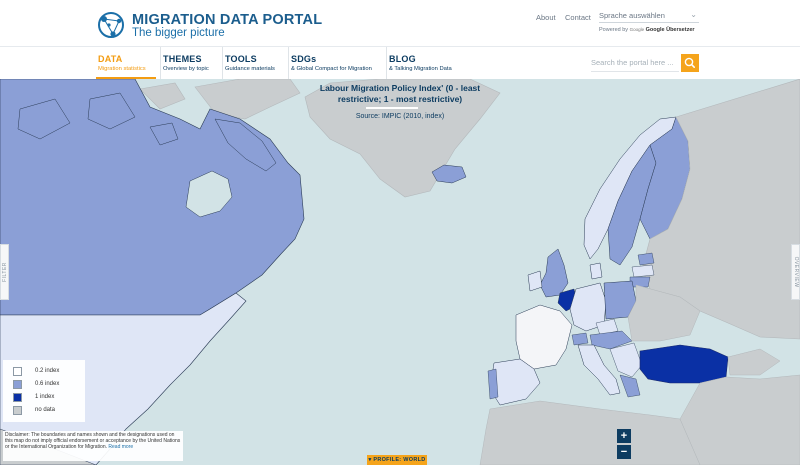 The image size is (800, 465). Describe the element at coordinates (544, 337) in the screenshot. I see `country-france` at that location.